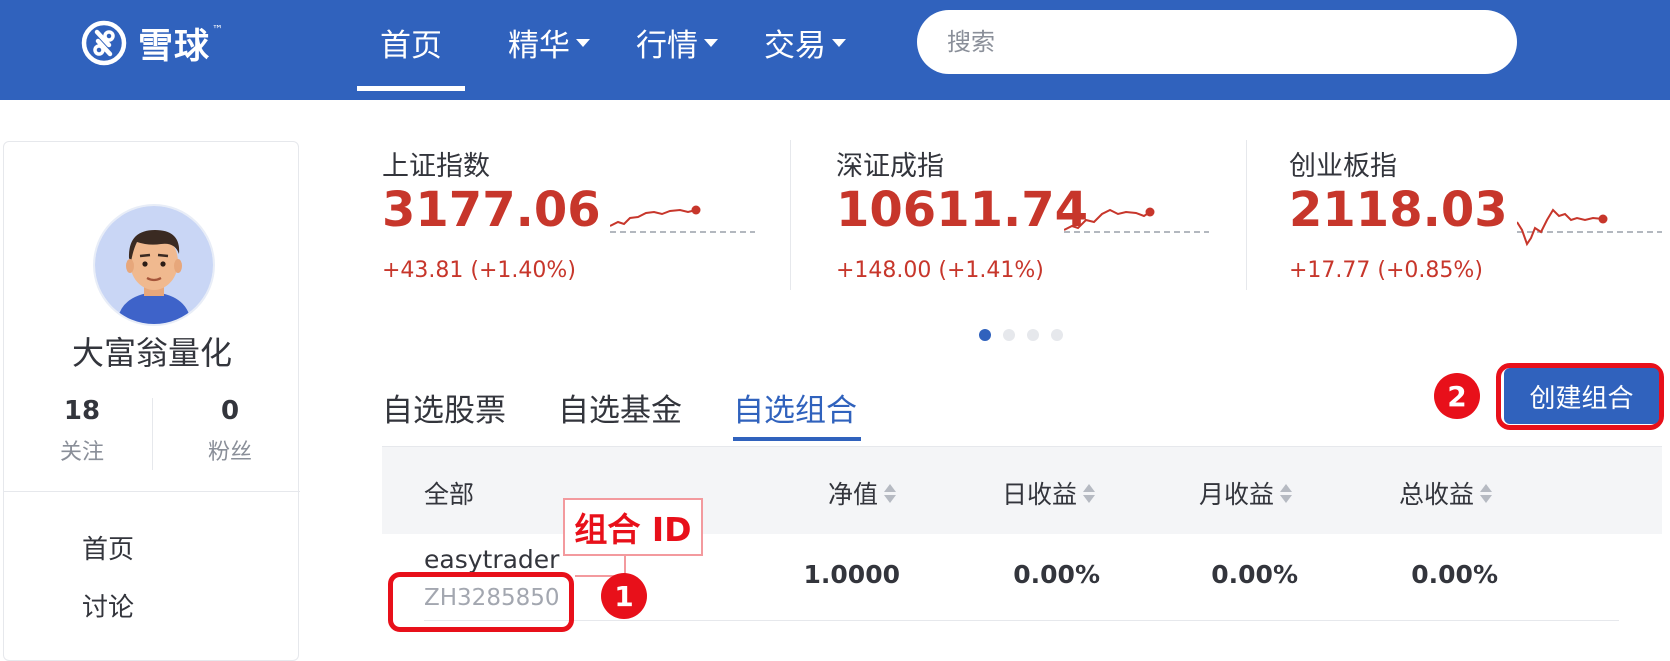  What do you see at coordinates (853, 494) in the screenshot?
I see `column-label: 净值` at bounding box center [853, 494].